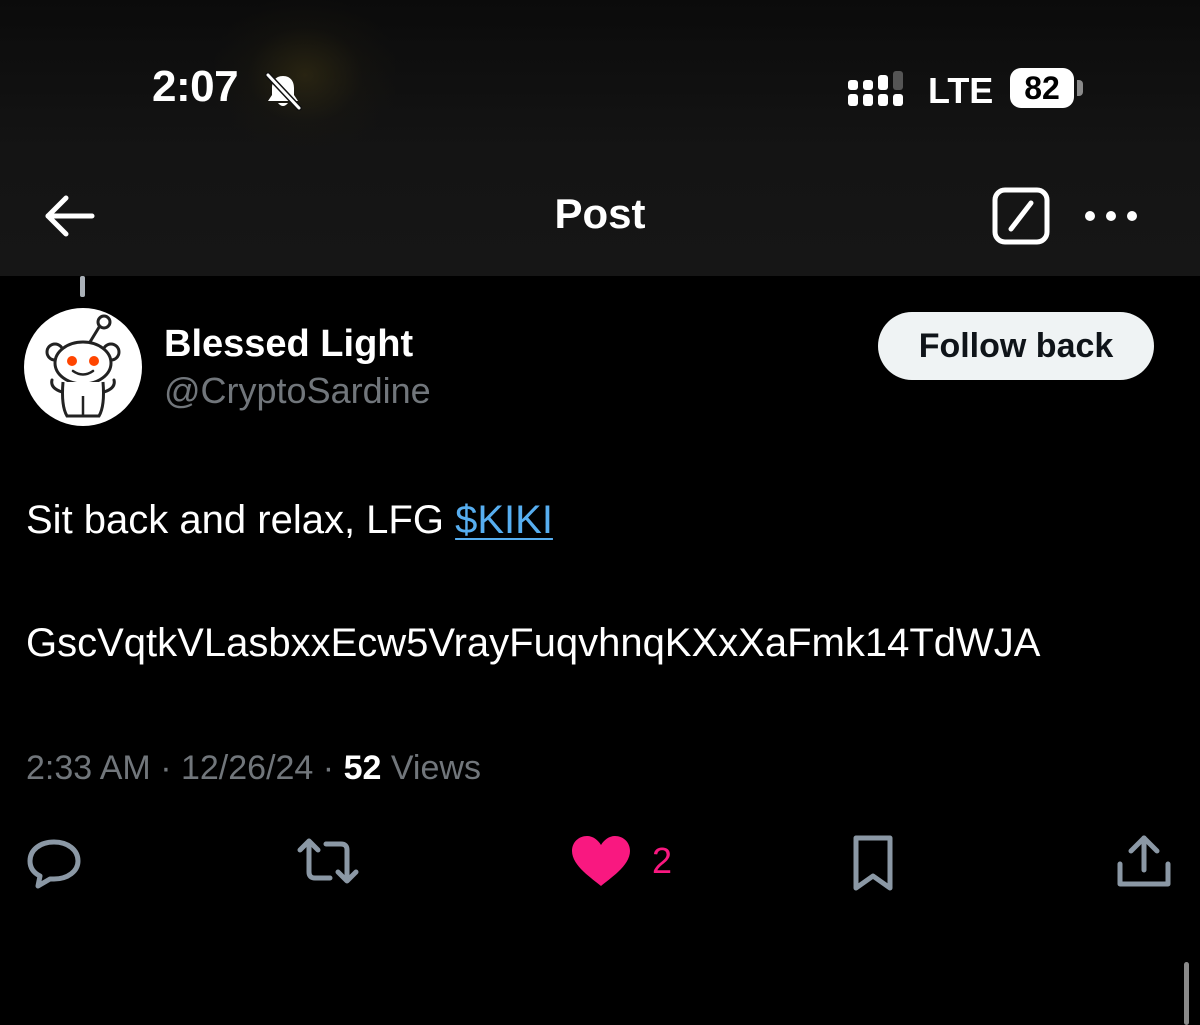 This screenshot has width=1200, height=1025. I want to click on reply-icon, so click(54, 863).